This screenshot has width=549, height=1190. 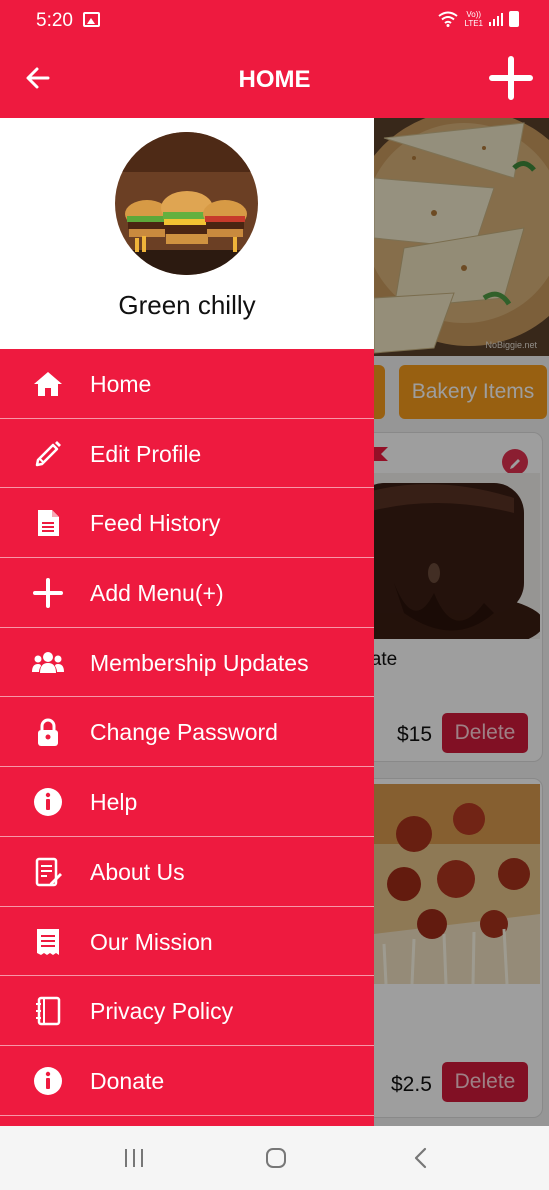 I want to click on menu-item-privacy-policy: Privacy Policy, so click(x=187, y=1011).